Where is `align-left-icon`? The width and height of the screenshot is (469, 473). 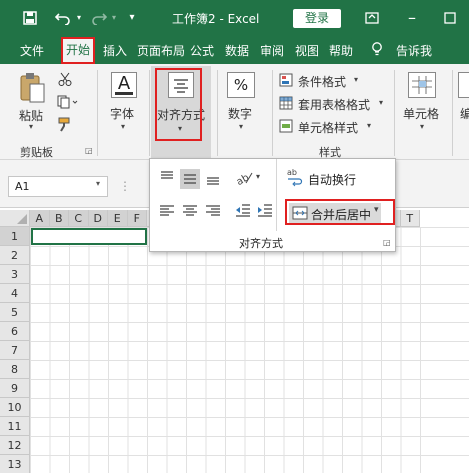 align-left-icon is located at coordinates (167, 210).